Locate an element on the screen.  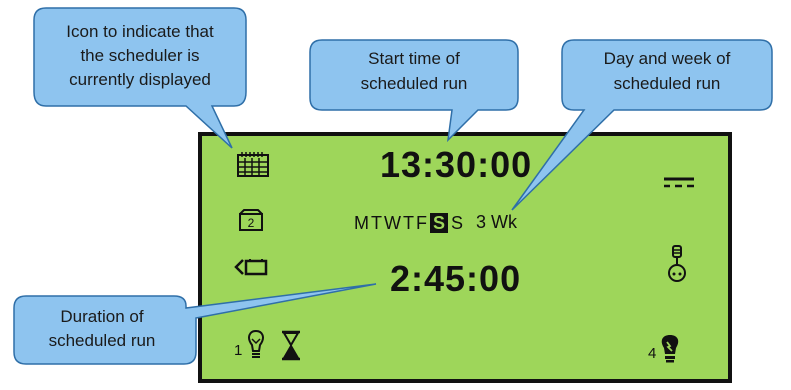
callout-day-line2: scheduled run is located at coordinates (667, 83).